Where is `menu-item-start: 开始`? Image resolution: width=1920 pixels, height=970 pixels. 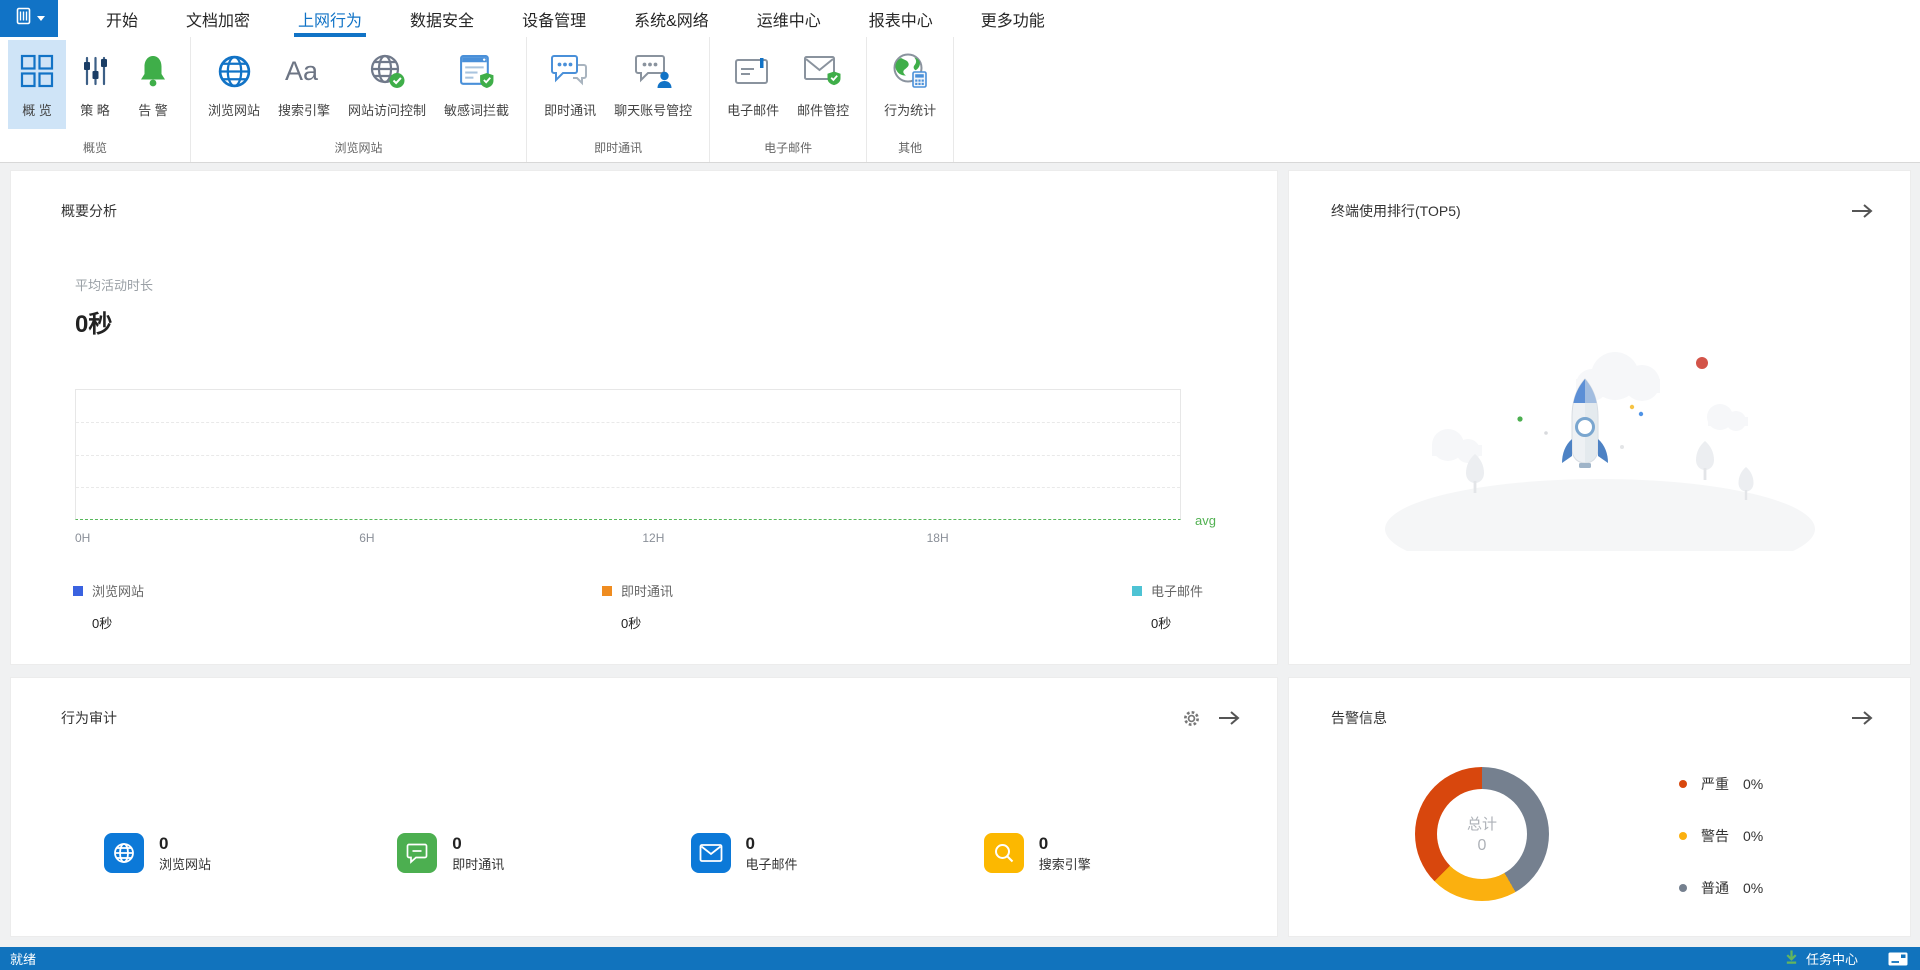 menu-item-start: 开始 is located at coordinates (122, 18).